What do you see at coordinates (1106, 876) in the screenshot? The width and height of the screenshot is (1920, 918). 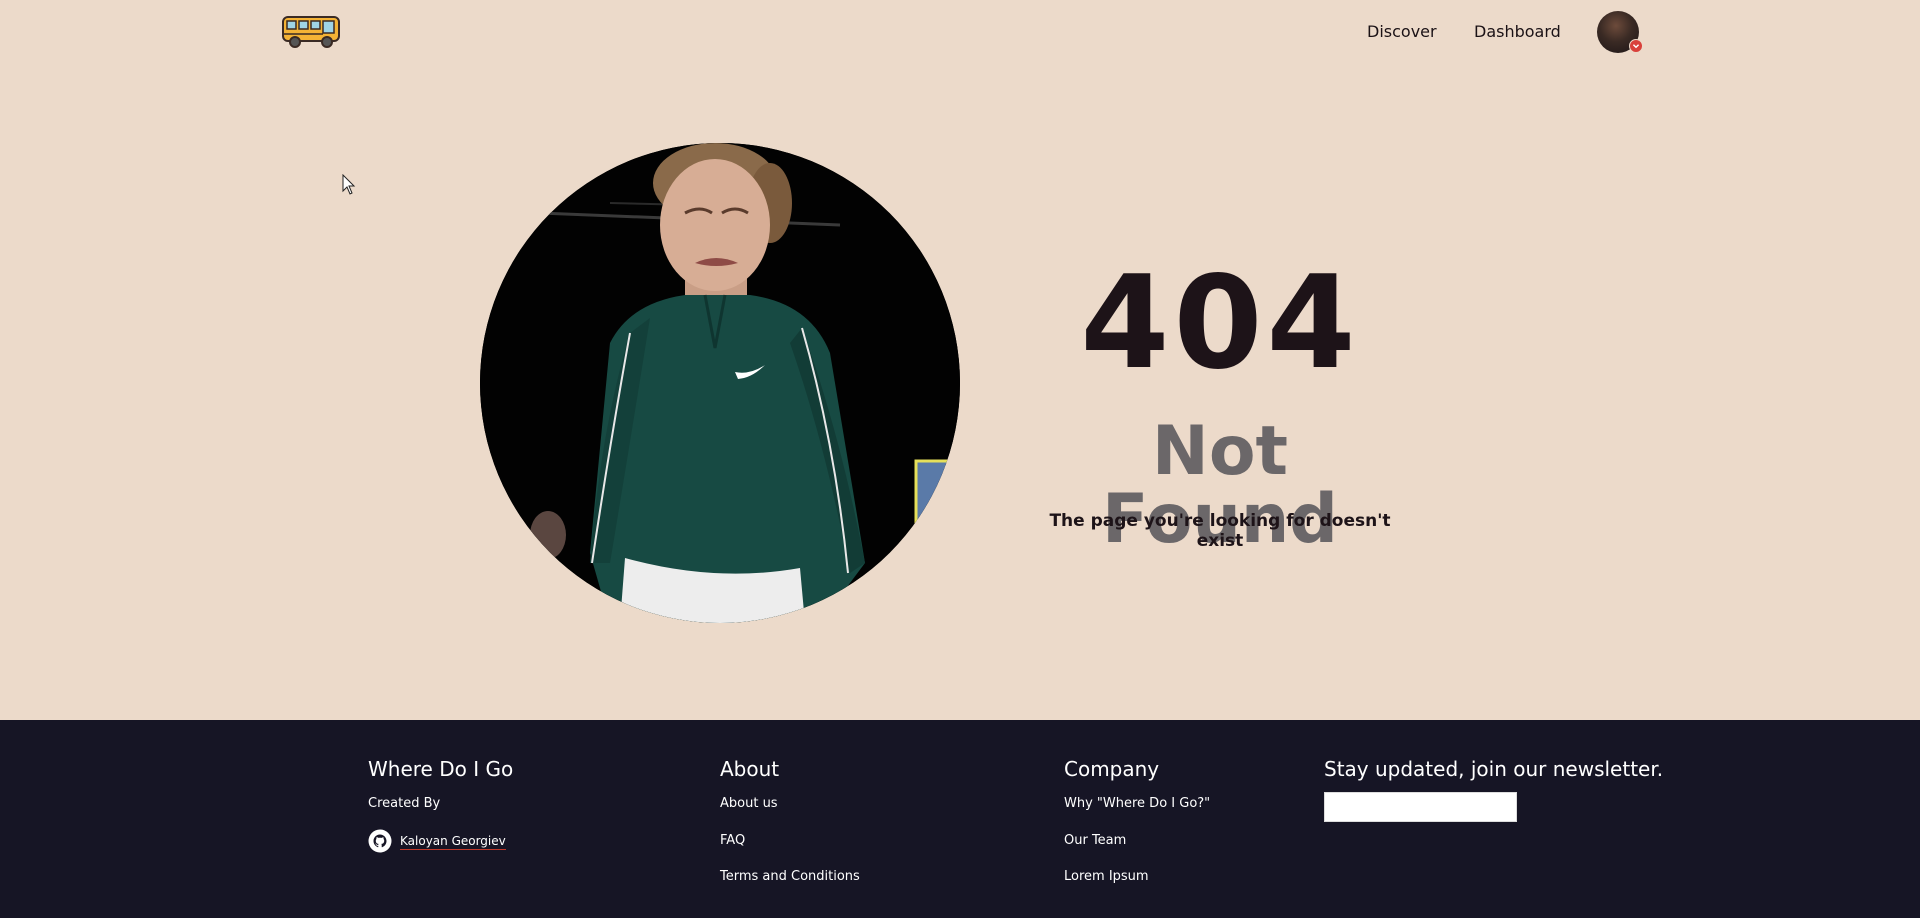 I see `footer-link-lorem: Lorem Ipsum` at bounding box center [1106, 876].